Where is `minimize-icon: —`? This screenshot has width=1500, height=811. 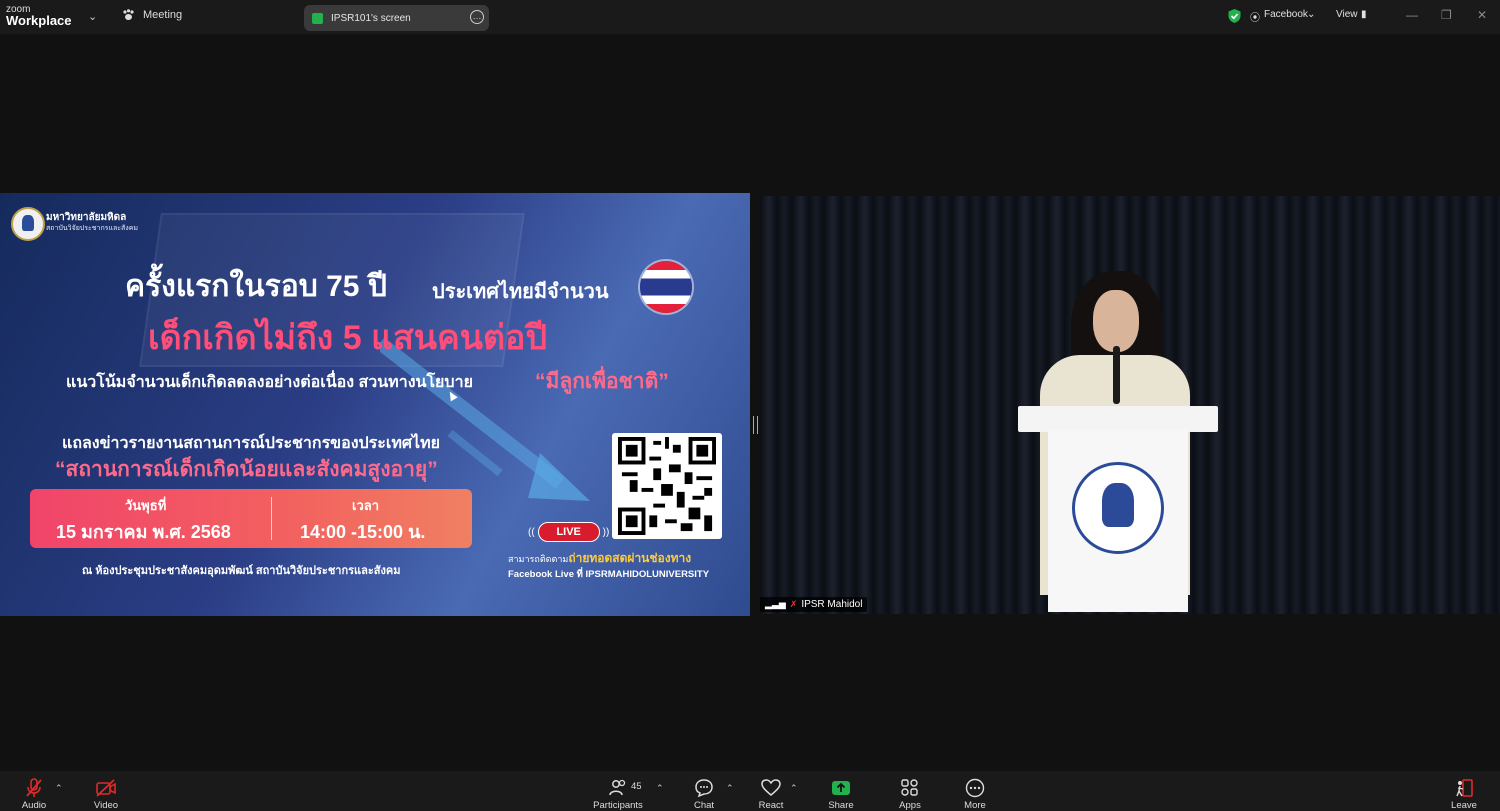
minimize-icon: — is located at coordinates (1412, 15).